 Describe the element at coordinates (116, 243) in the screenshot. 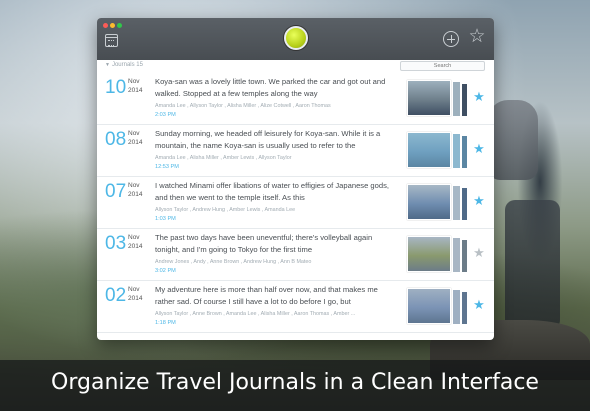

I see `entry-day: 03` at that location.